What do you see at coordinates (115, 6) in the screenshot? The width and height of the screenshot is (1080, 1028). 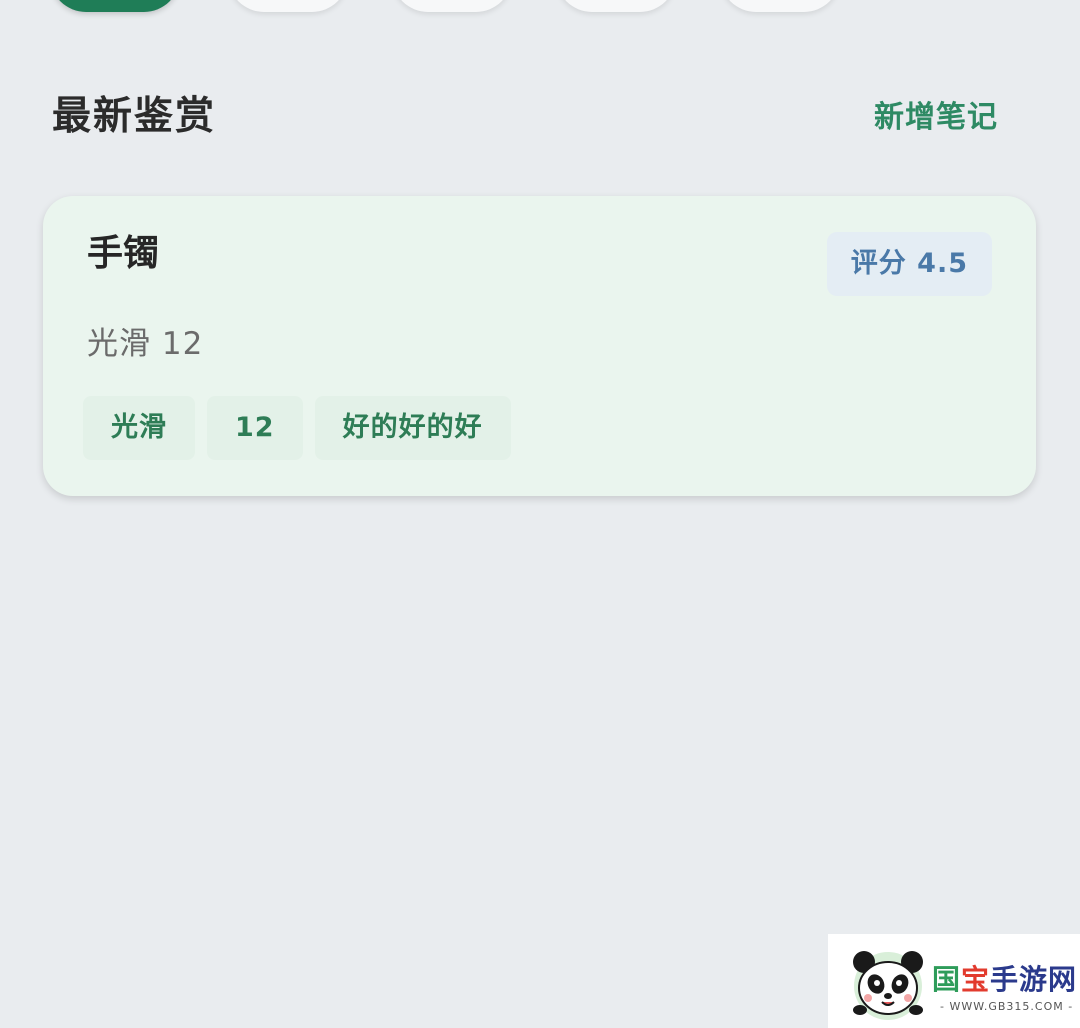 I see `filter-chip-active` at bounding box center [115, 6].